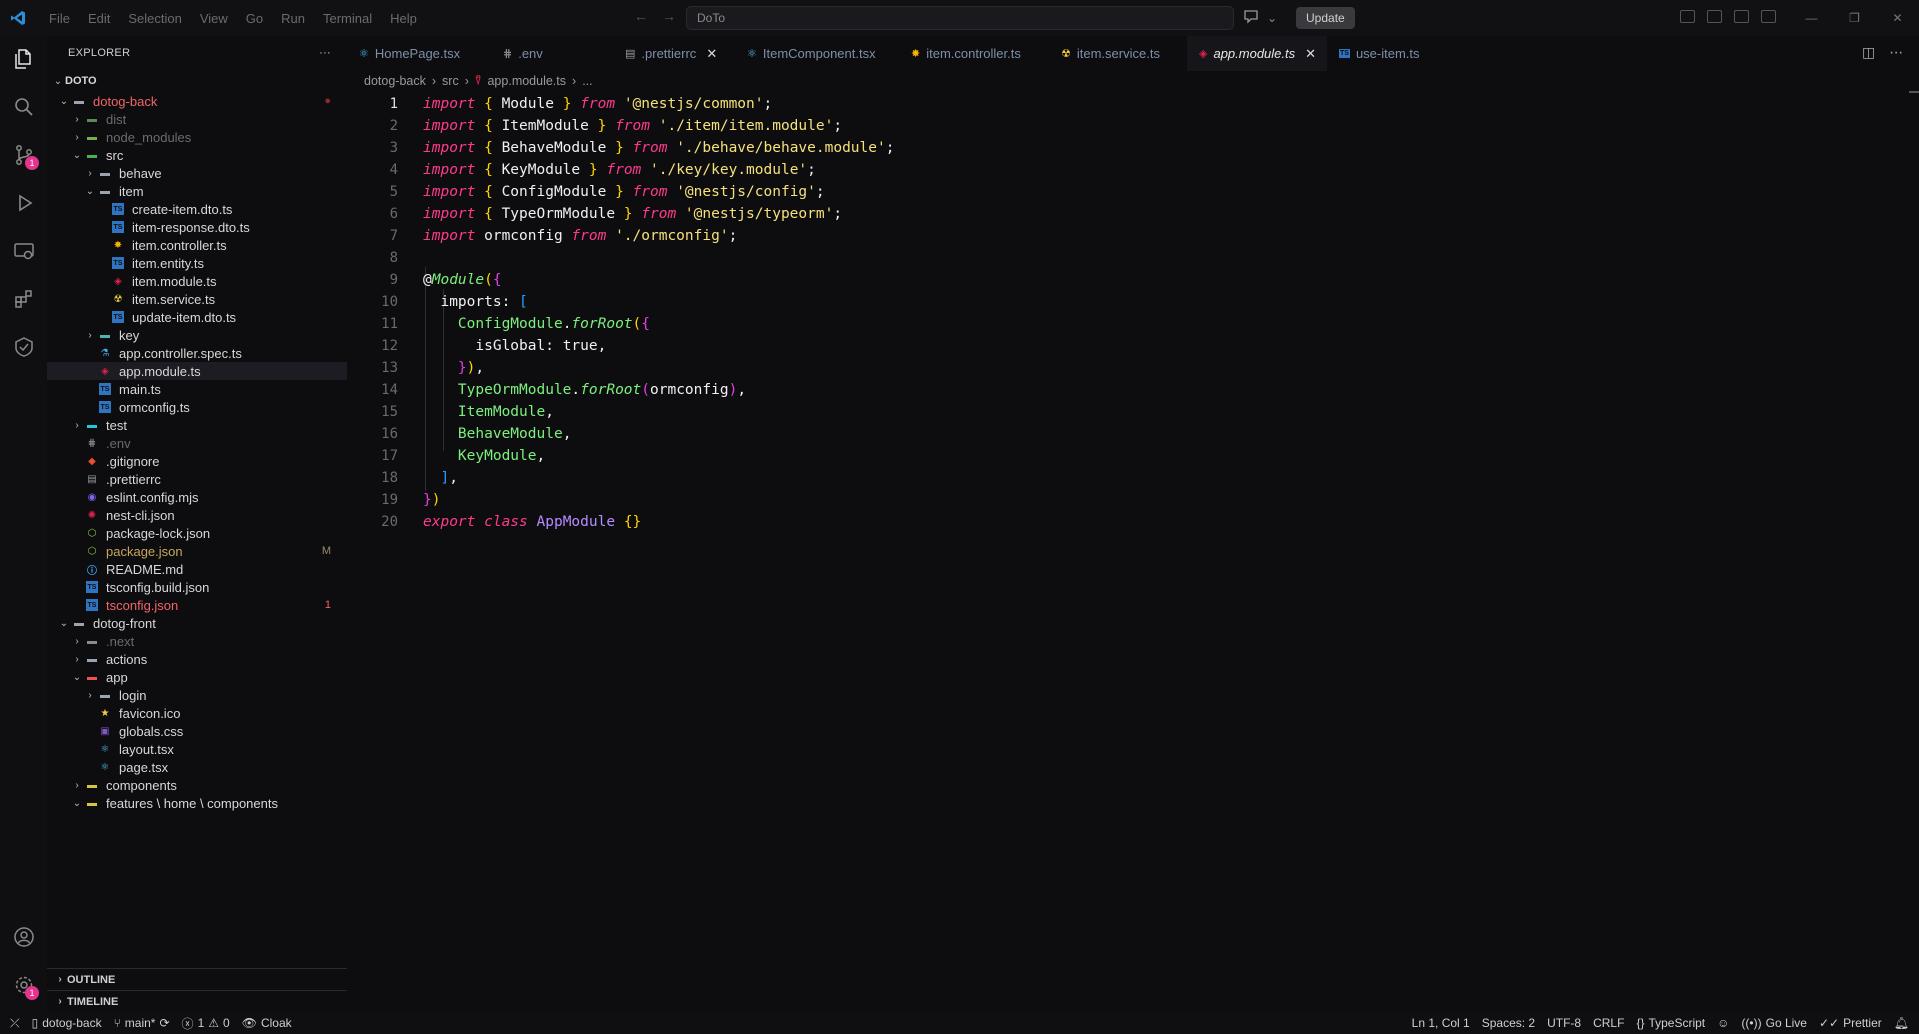 The width and height of the screenshot is (1919, 1034). Describe the element at coordinates (13, 1023) in the screenshot. I see `remote-indicator: ⤫` at that location.